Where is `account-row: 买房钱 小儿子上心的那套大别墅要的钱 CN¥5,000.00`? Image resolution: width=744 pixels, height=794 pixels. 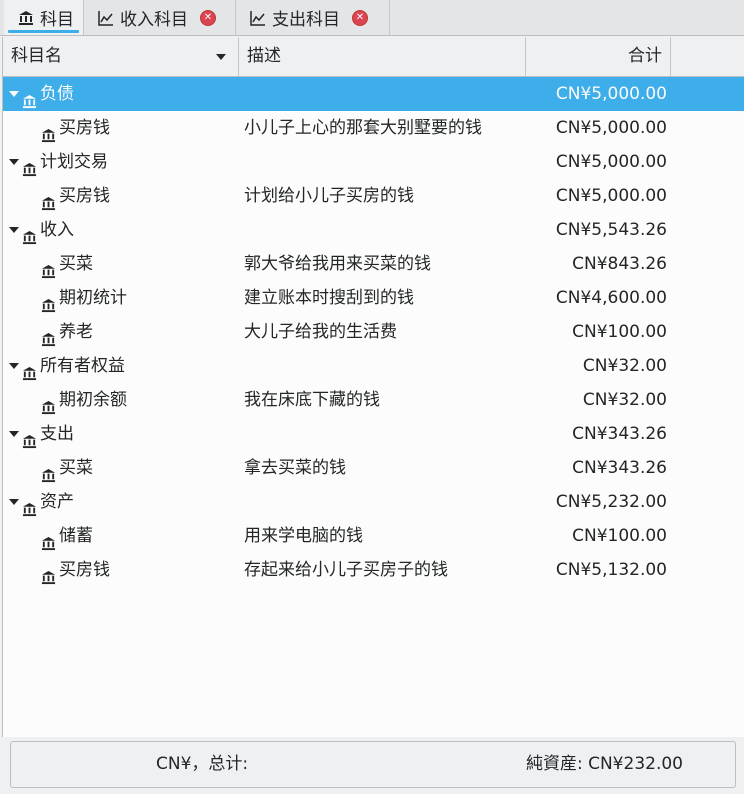 account-row: 买房钱 小儿子上心的那套大别墅要的钱 CN¥5,000.00 is located at coordinates (373, 128).